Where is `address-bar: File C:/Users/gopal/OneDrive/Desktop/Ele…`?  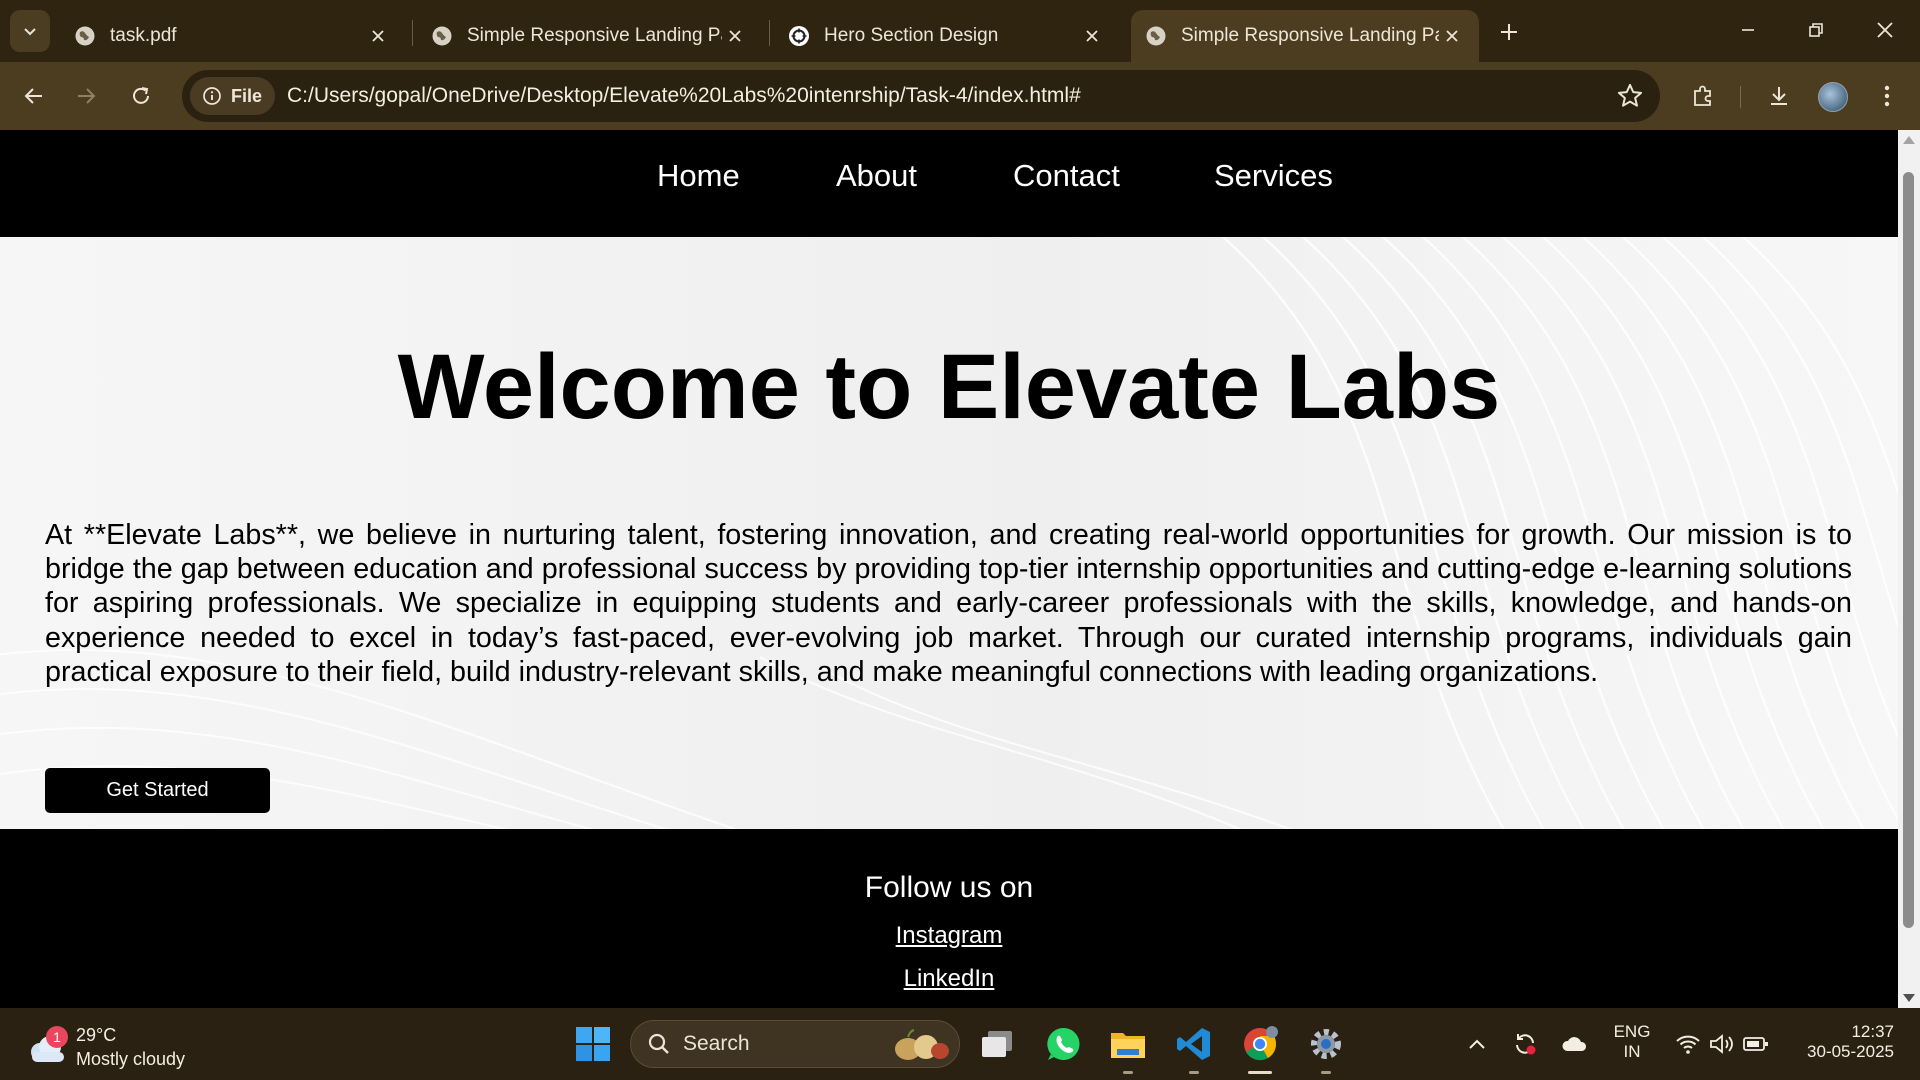
address-bar: File C:/Users/gopal/OneDrive/Desktop/Ele… is located at coordinates (921, 96).